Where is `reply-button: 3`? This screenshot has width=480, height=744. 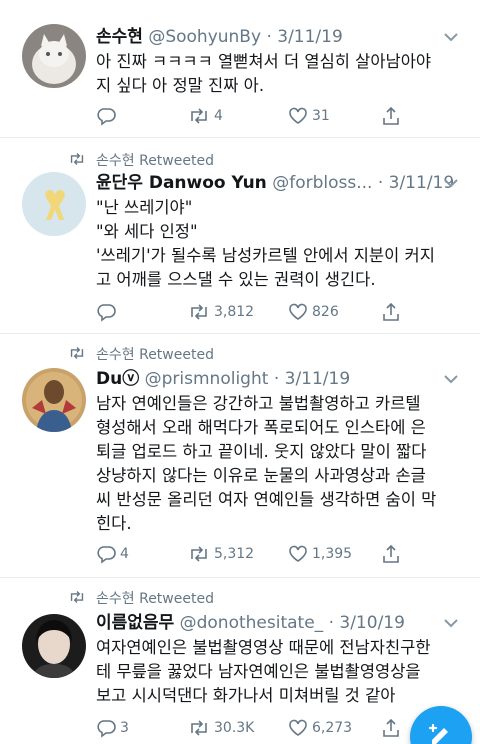 reply-button: 3 is located at coordinates (112, 728).